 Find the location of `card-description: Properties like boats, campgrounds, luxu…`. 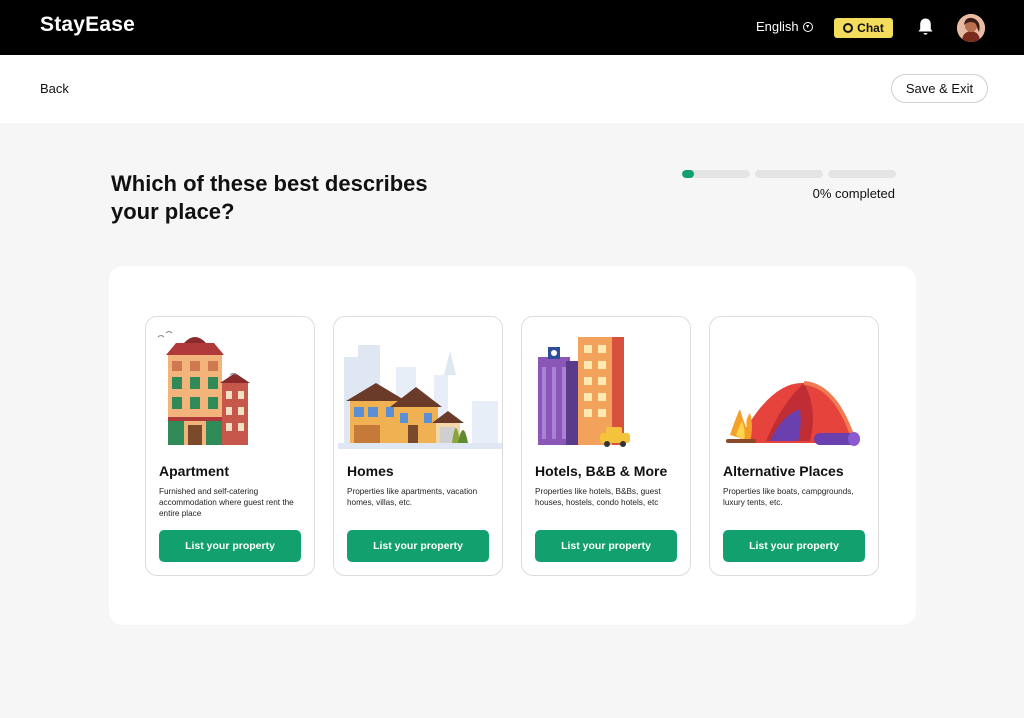

card-description: Properties like boats, campgrounds, luxu… is located at coordinates (788, 497).